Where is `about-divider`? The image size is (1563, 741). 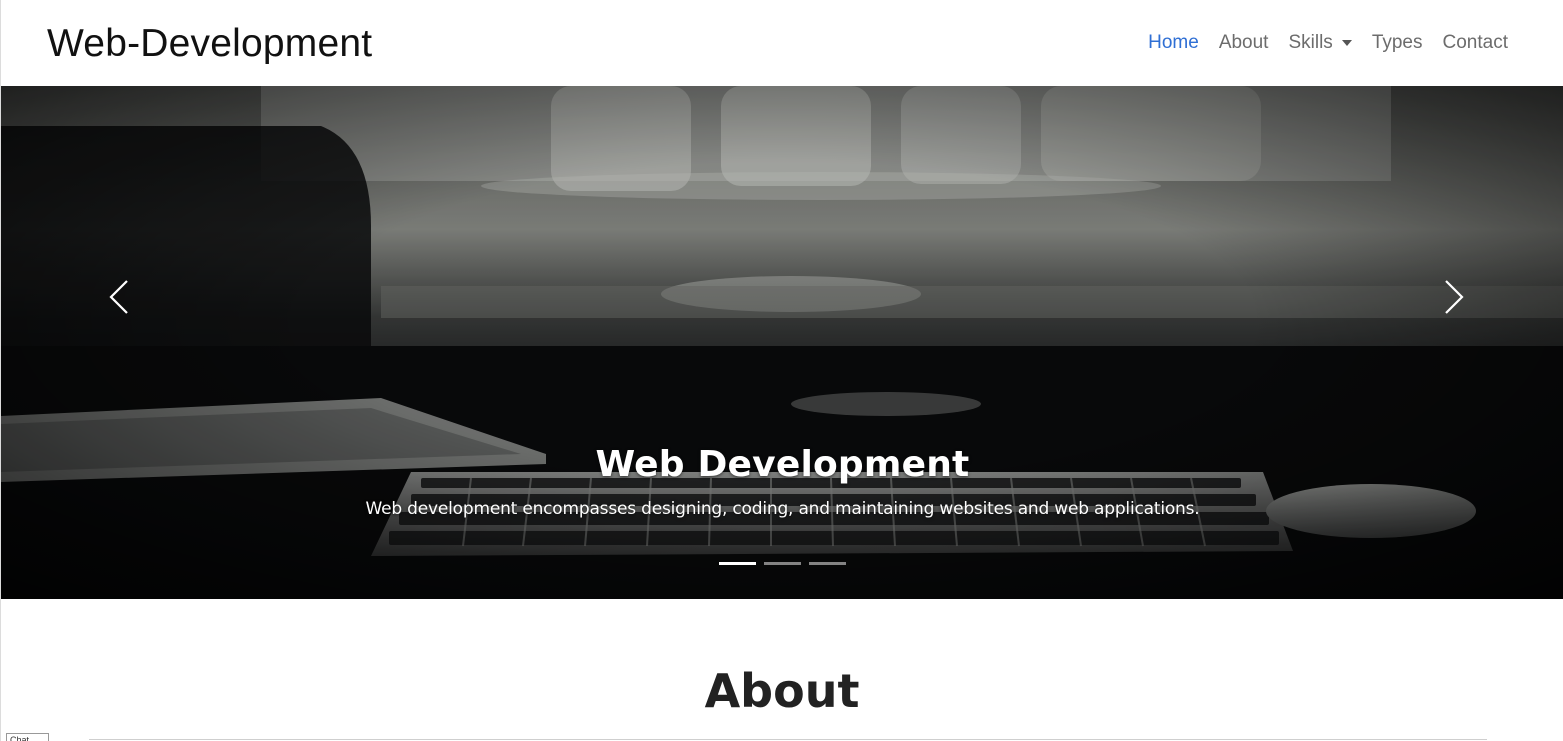
about-divider is located at coordinates (788, 739).